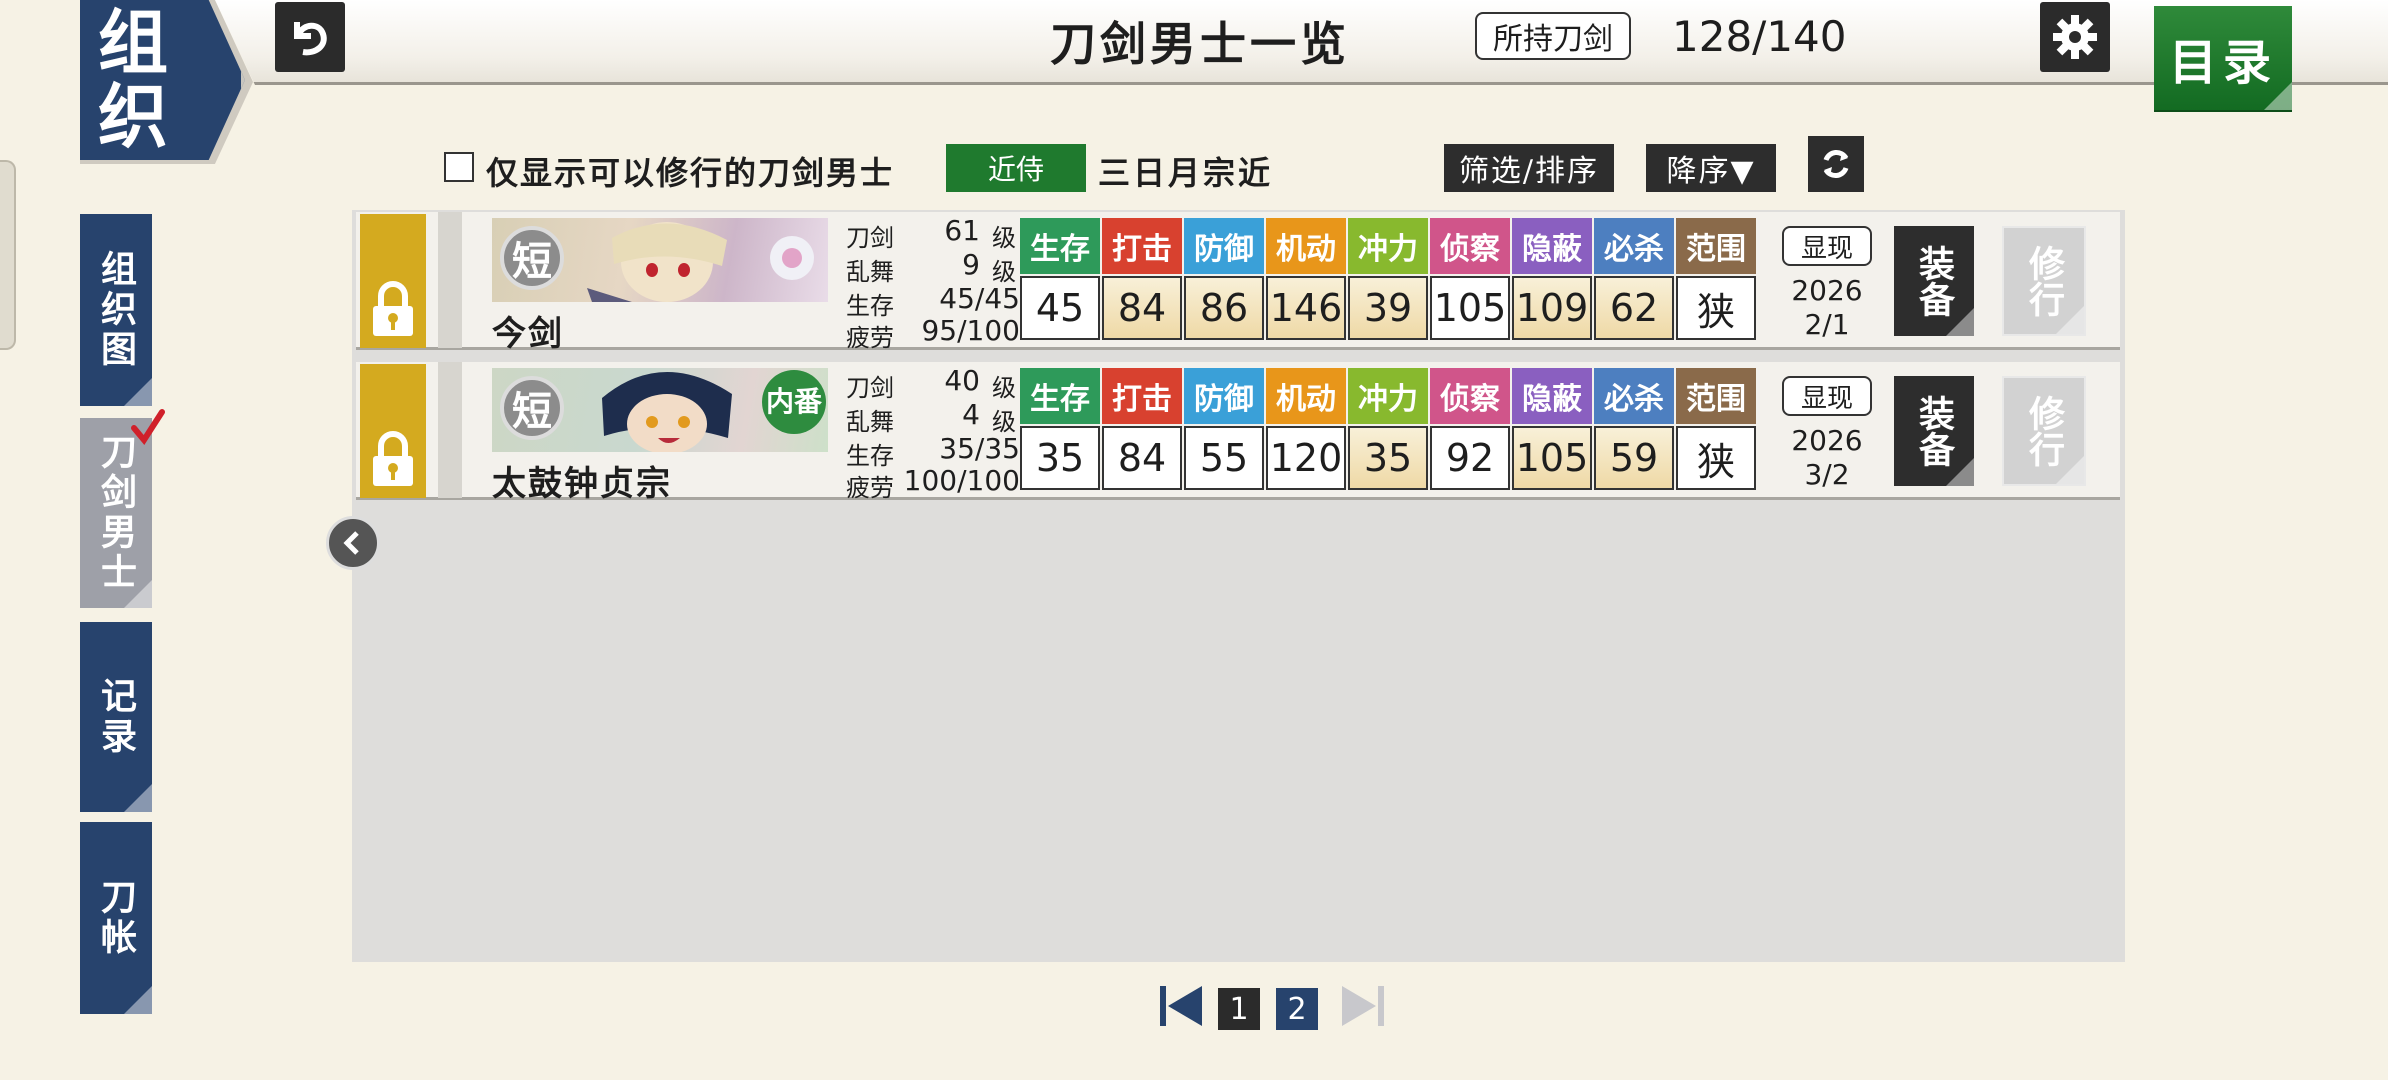  What do you see at coordinates (979, 448) in the screenshot?
I see `hp-value: 35/35` at bounding box center [979, 448].